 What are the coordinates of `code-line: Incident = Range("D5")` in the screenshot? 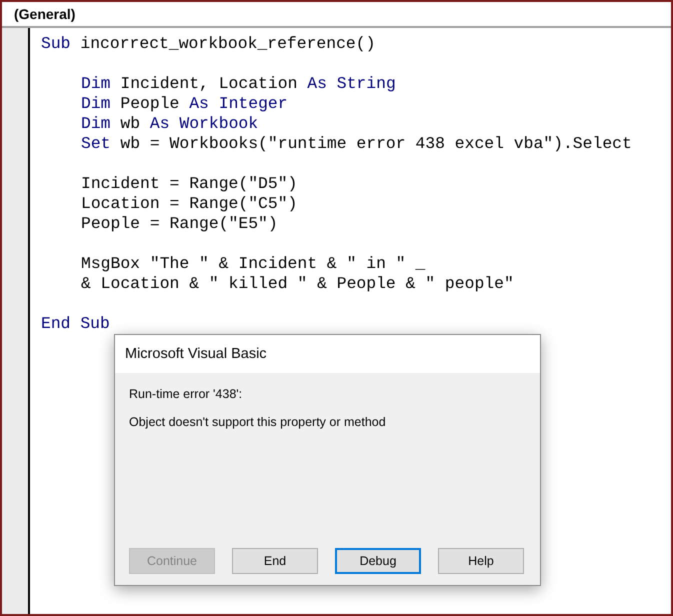 It's located at (189, 183).